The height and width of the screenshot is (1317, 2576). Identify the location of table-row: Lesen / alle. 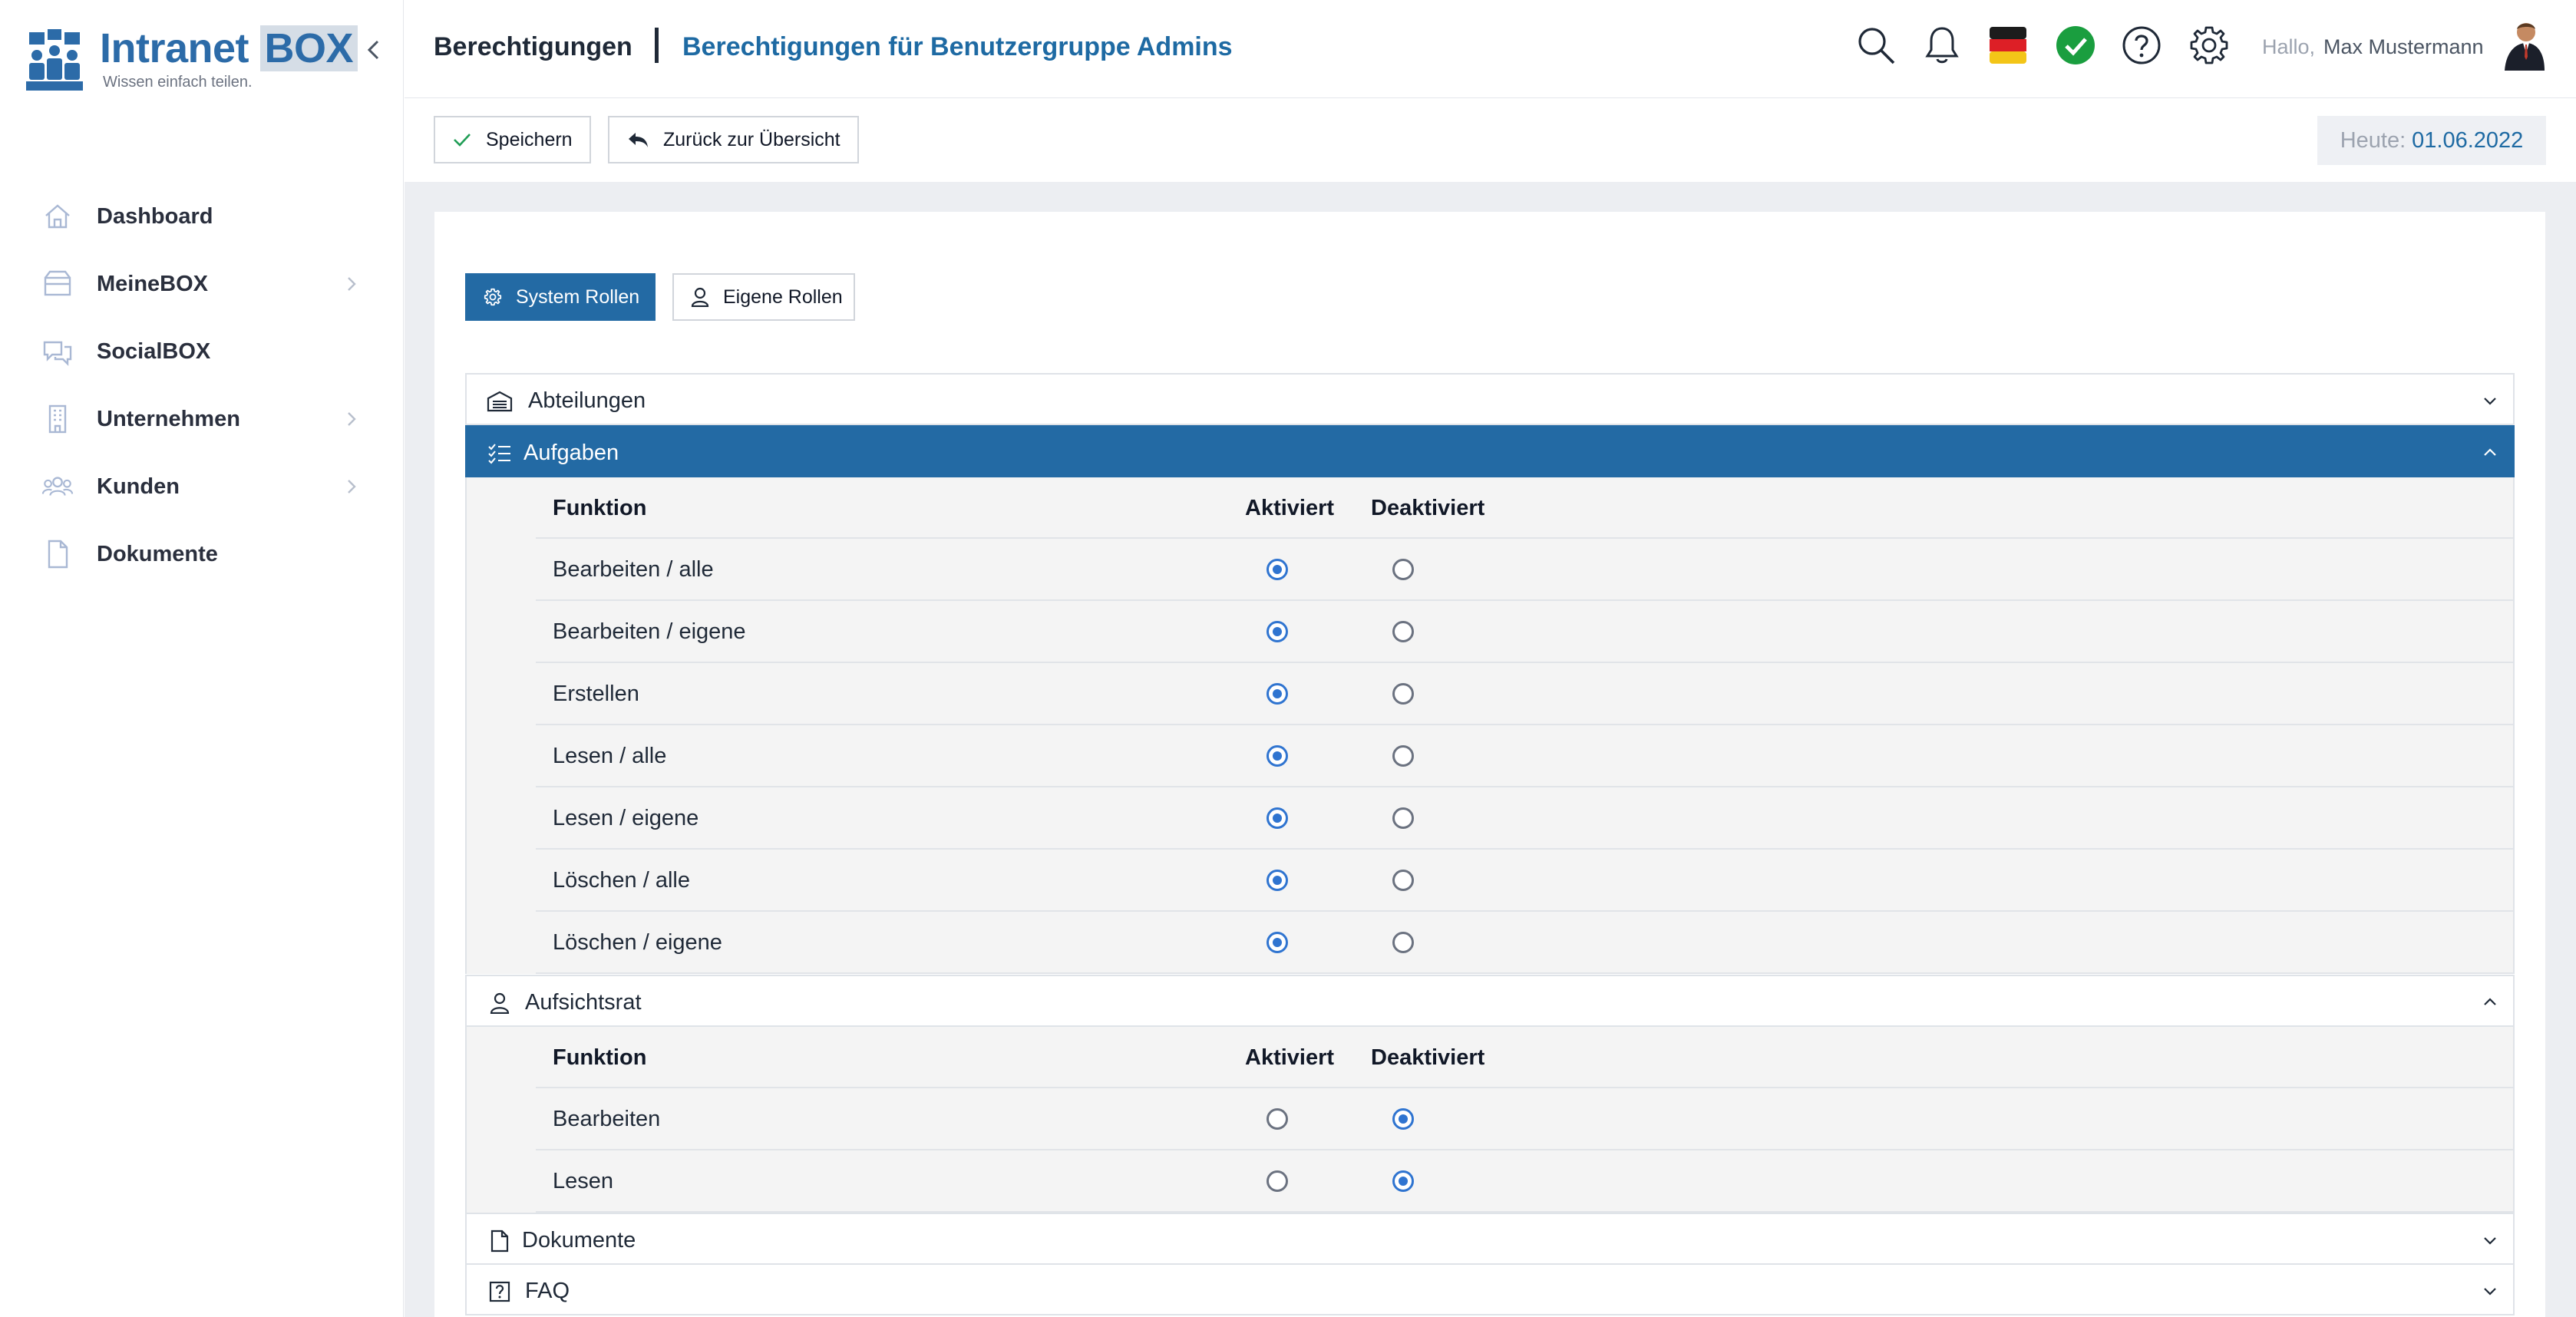
(1524, 756).